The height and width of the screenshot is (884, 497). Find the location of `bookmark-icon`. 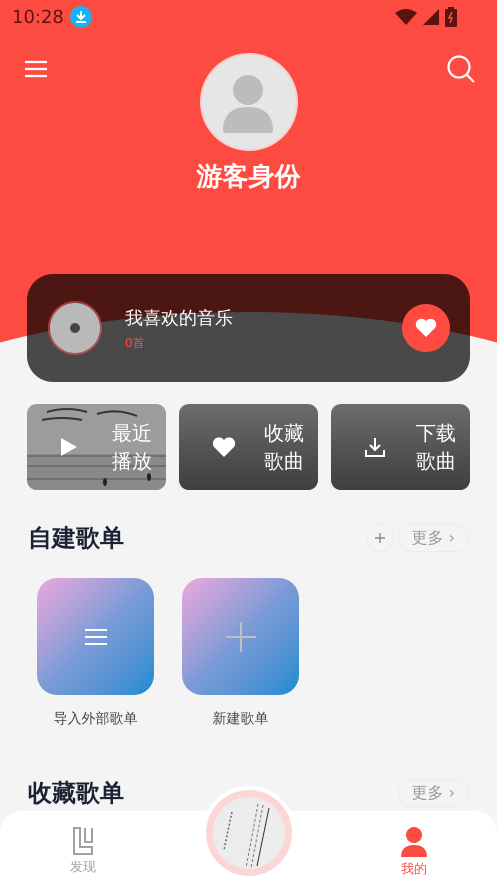

bookmark-icon is located at coordinates (82, 841).